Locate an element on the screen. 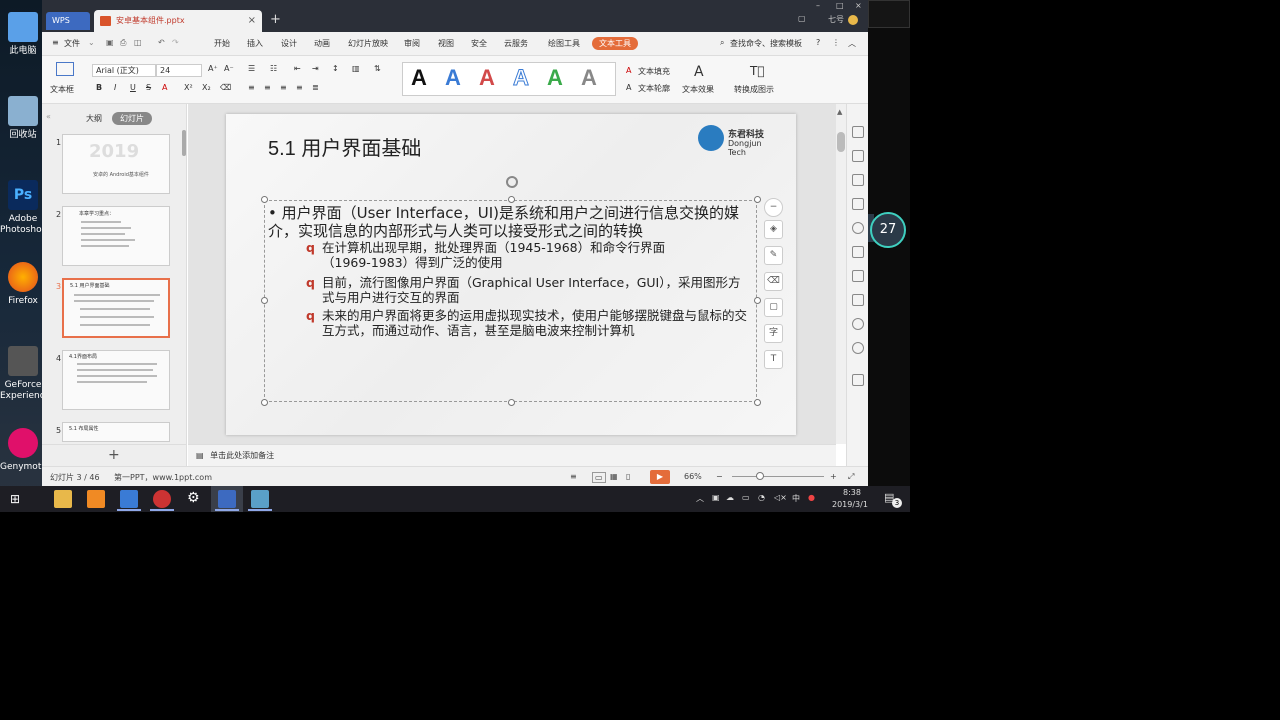 This screenshot has height=720, width=1280. desktop-icon-recycle-bin: 回收站 is located at coordinates (23, 118).